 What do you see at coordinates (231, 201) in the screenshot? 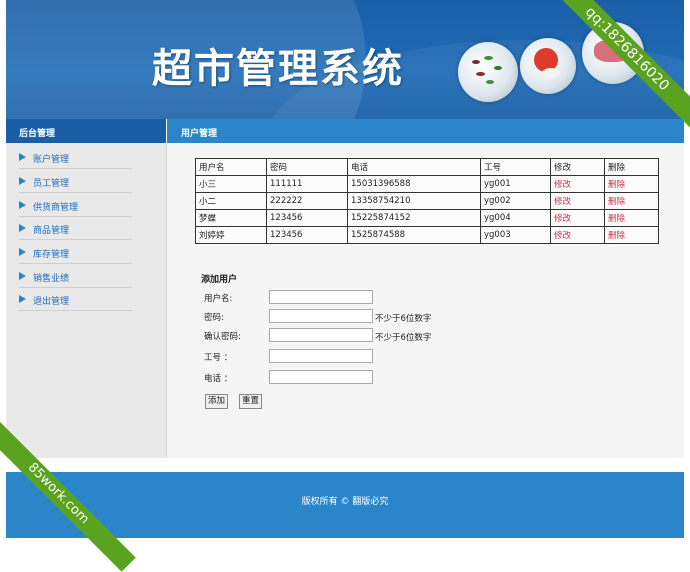
I see `cell-username: 小二` at bounding box center [231, 201].